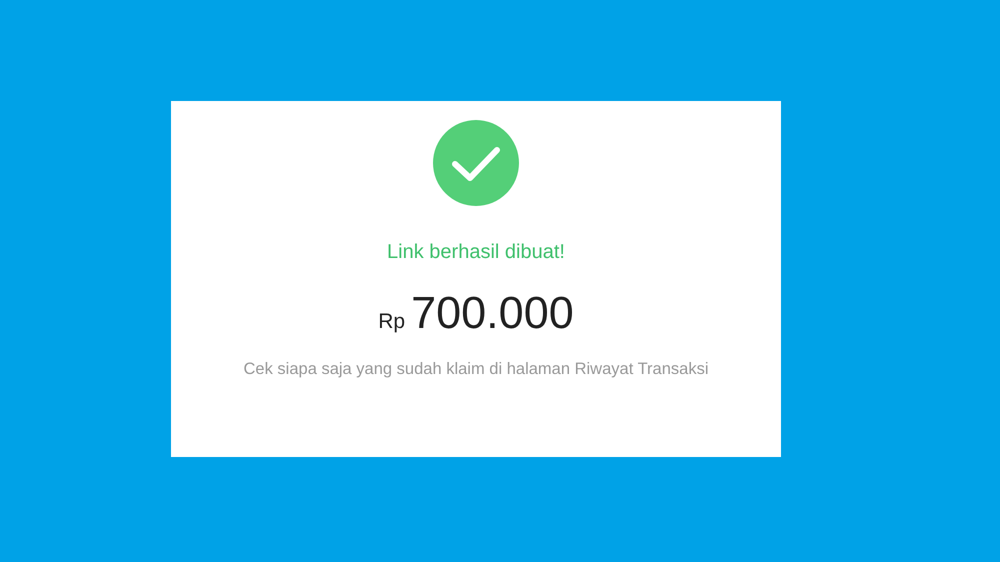 Image resolution: width=1000 pixels, height=562 pixels. Describe the element at coordinates (476, 163) in the screenshot. I see `check-icon` at that location.